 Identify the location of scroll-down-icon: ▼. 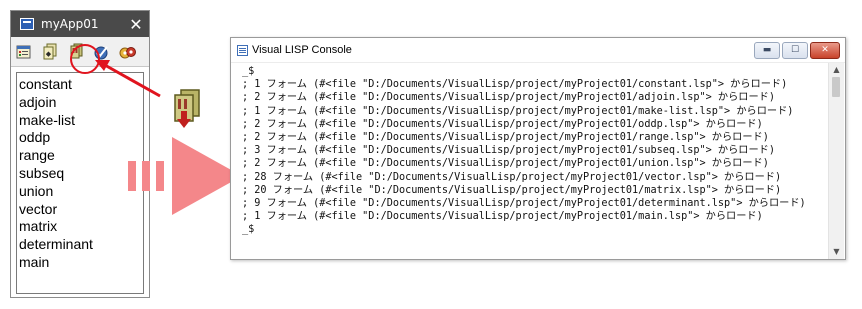
(836, 252).